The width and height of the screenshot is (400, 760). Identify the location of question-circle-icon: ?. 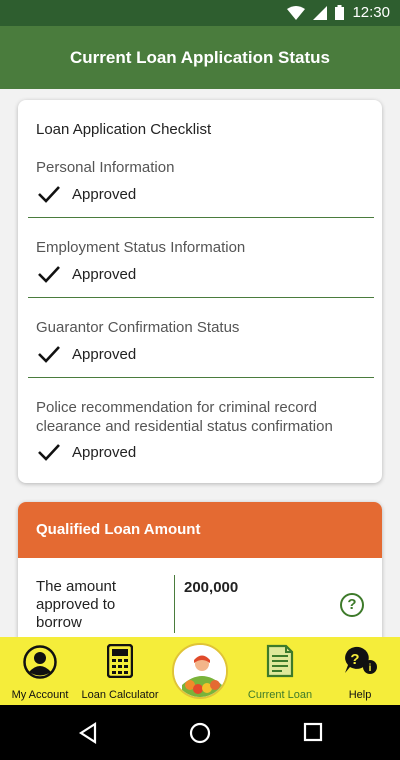
(352, 605).